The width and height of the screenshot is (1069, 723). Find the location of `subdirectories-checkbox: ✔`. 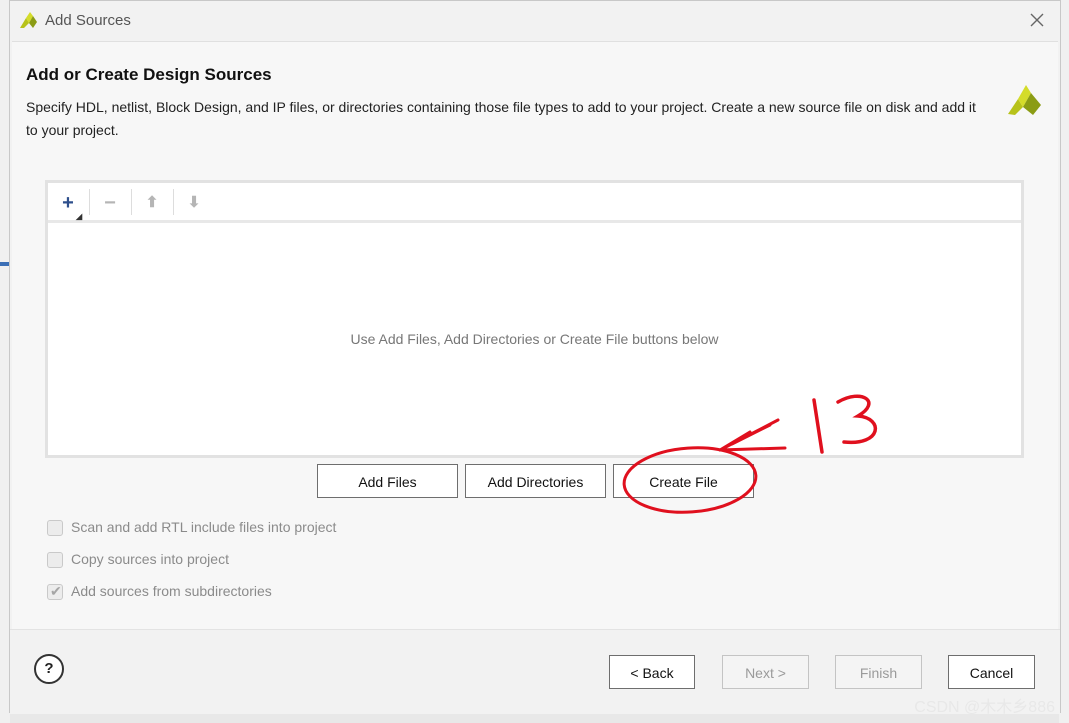

subdirectories-checkbox: ✔ is located at coordinates (55, 591).